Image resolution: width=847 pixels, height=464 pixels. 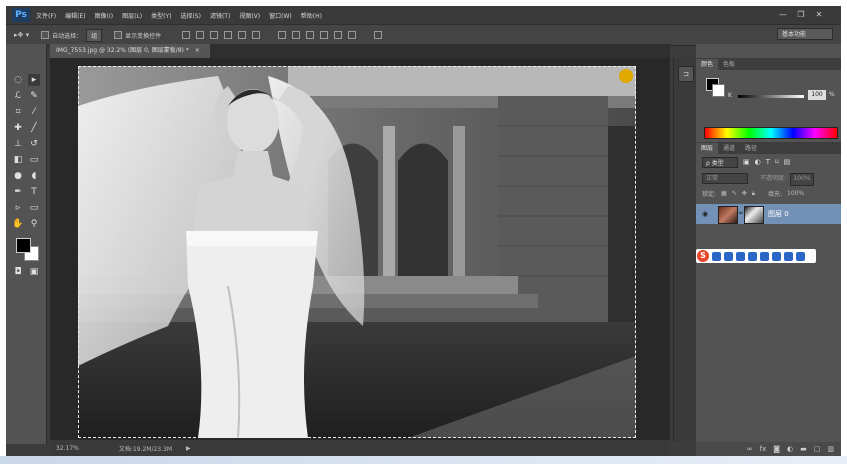 What do you see at coordinates (787, 162) in the screenshot?
I see `smart-filter-icon: ▤` at bounding box center [787, 162].